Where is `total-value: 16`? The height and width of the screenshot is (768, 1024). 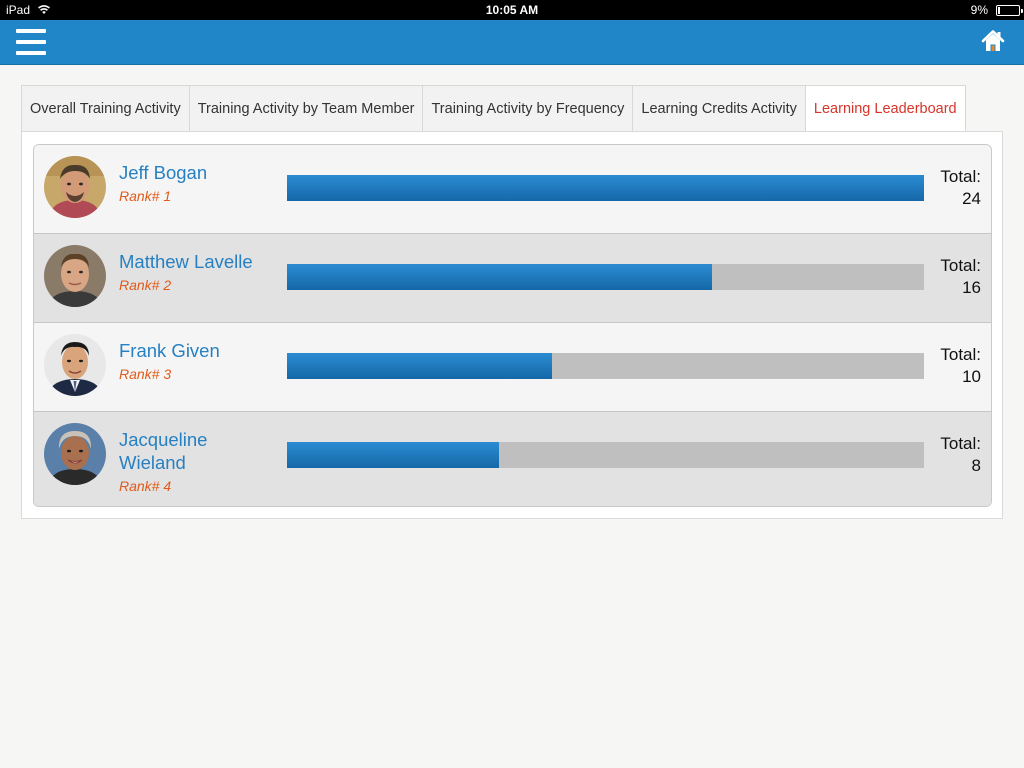 total-value: 16 is located at coordinates (971, 287).